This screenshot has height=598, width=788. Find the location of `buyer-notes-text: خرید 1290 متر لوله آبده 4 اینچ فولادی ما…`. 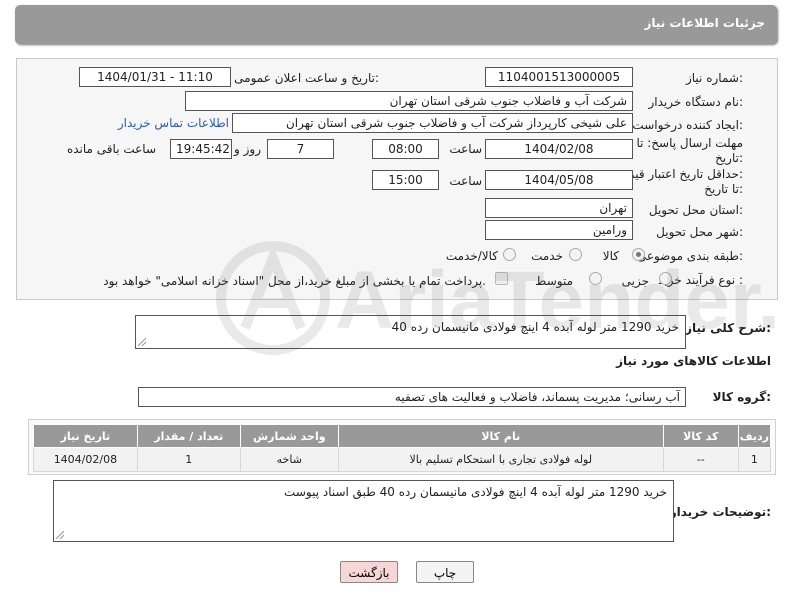

buyer-notes-text: خرید 1290 متر لوله آبده 4 اینچ فولادی ما… is located at coordinates (475, 492).